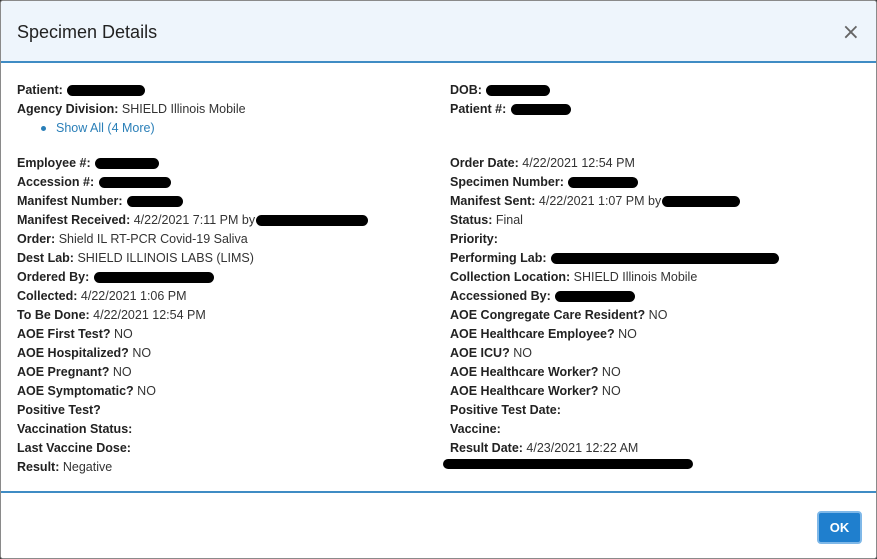 Image resolution: width=877 pixels, height=559 pixels. Describe the element at coordinates (507, 182) in the screenshot. I see `field-label: Specimen Number:` at that location.